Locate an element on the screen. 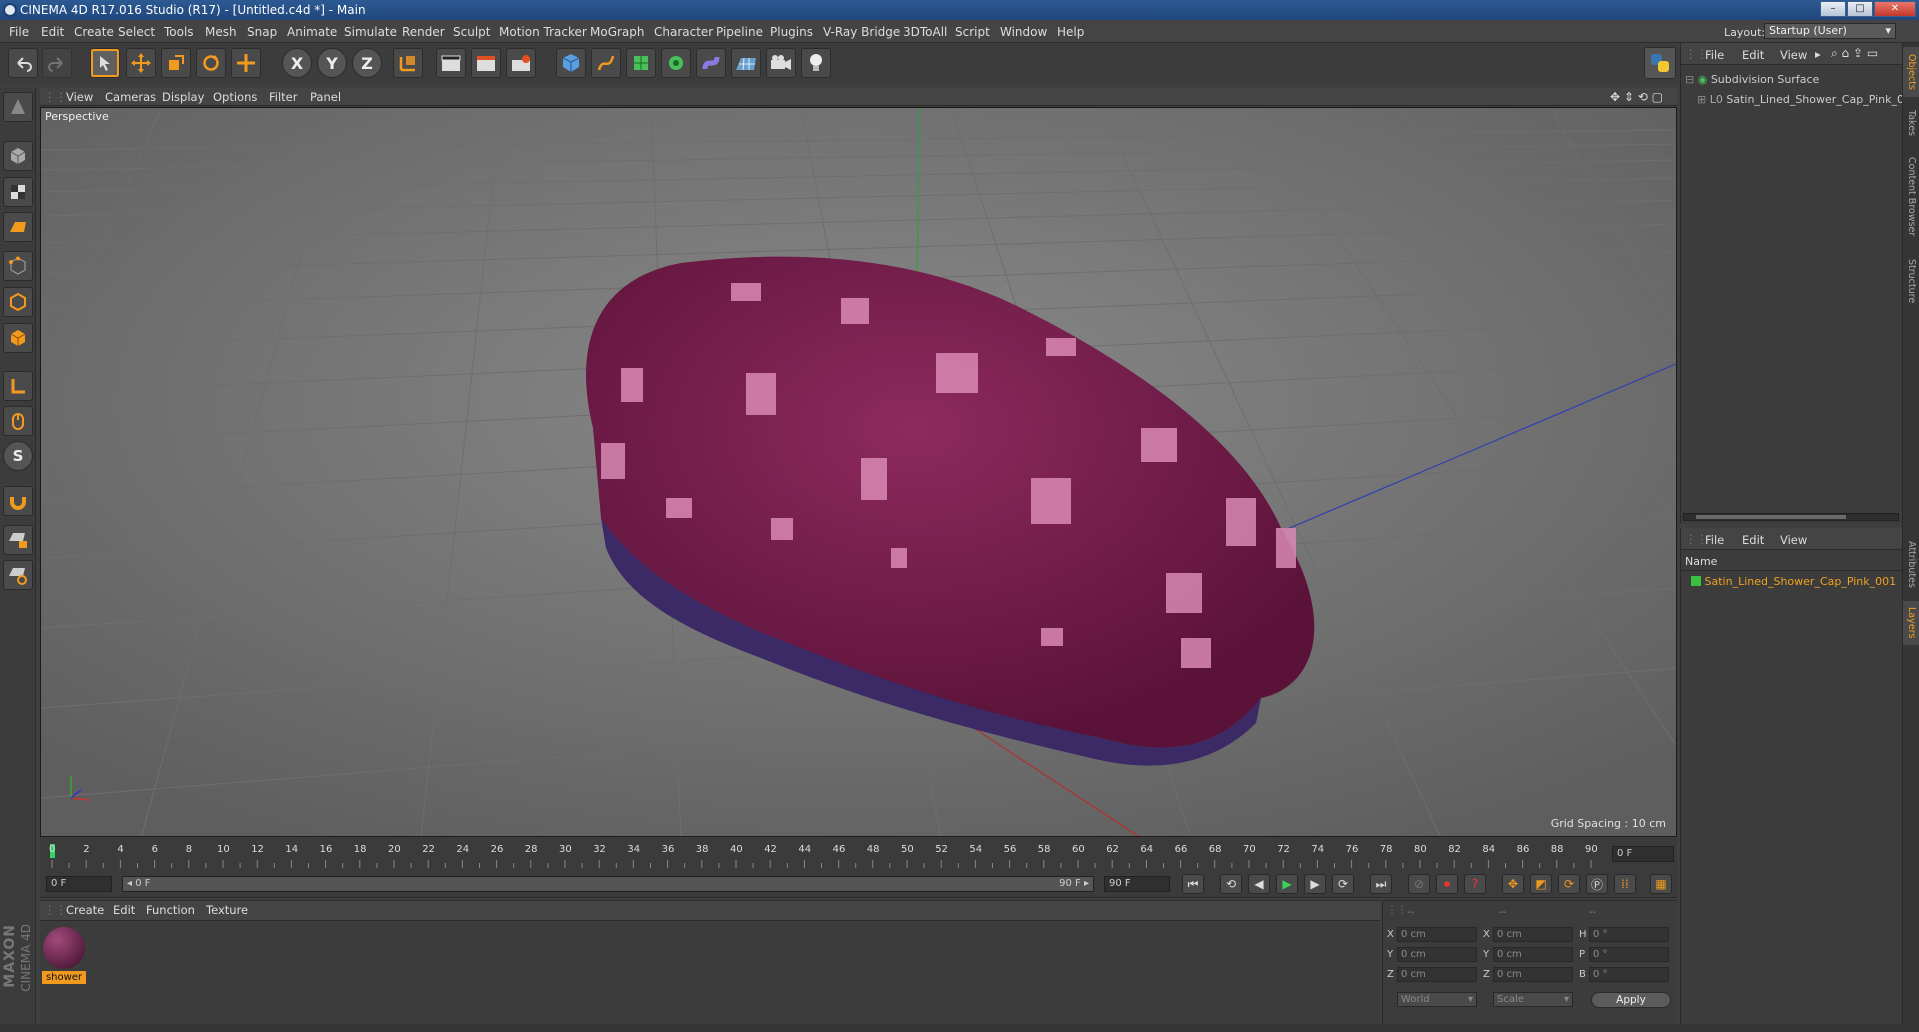 This screenshot has width=1919, height=1032. object-menu-file: File is located at coordinates (1714, 55).